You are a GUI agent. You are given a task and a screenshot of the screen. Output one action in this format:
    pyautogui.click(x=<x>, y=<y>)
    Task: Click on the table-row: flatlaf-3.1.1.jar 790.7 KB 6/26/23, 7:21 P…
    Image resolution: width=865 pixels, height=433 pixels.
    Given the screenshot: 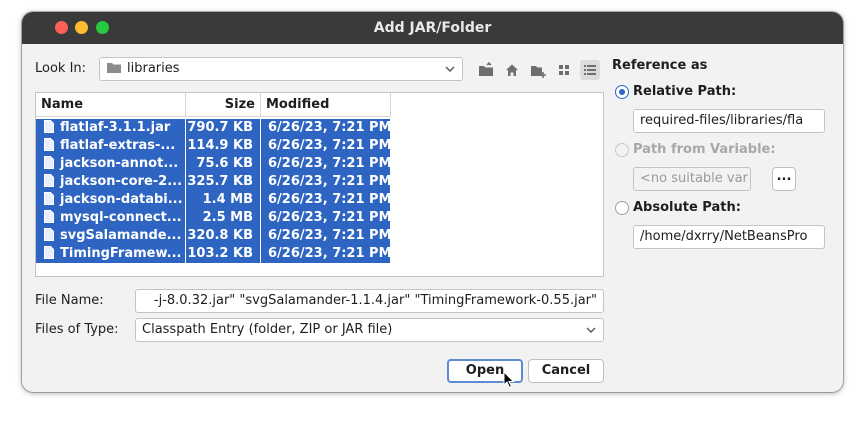 What is the action you would take?
    pyautogui.click(x=213, y=128)
    